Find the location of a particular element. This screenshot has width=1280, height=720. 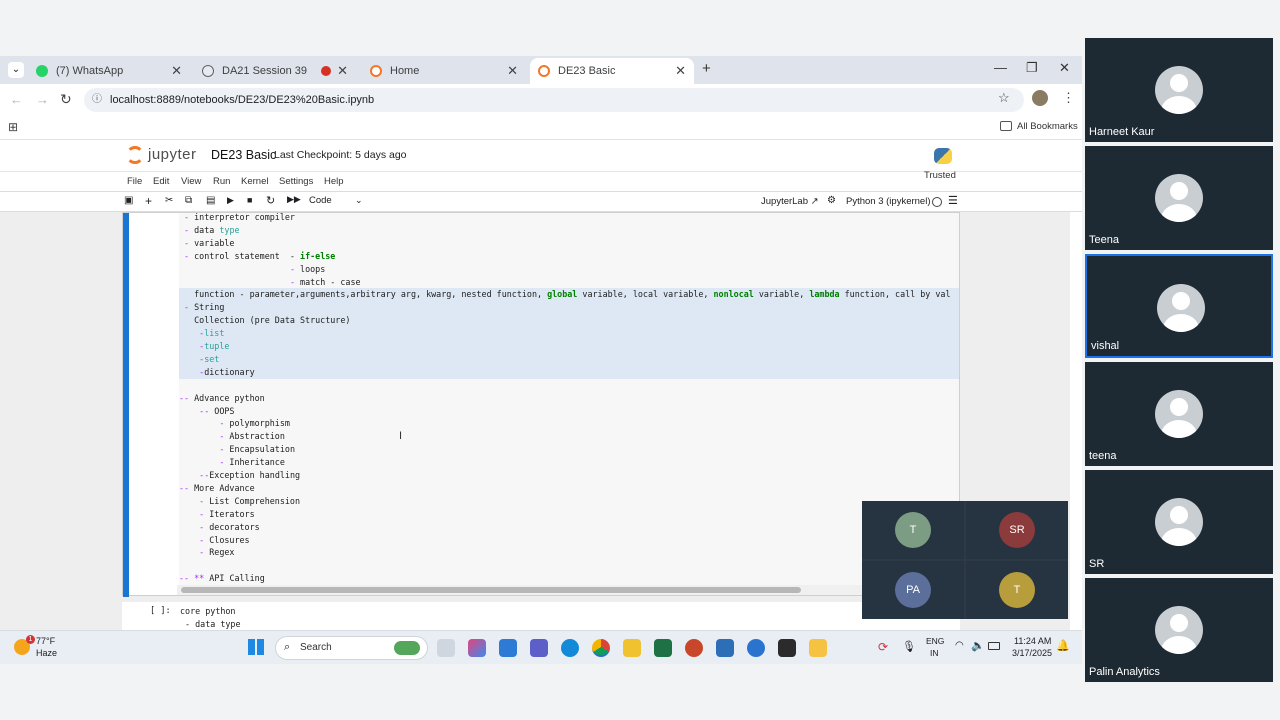

taskbar-search: ⌕ Search is located at coordinates (351, 648).